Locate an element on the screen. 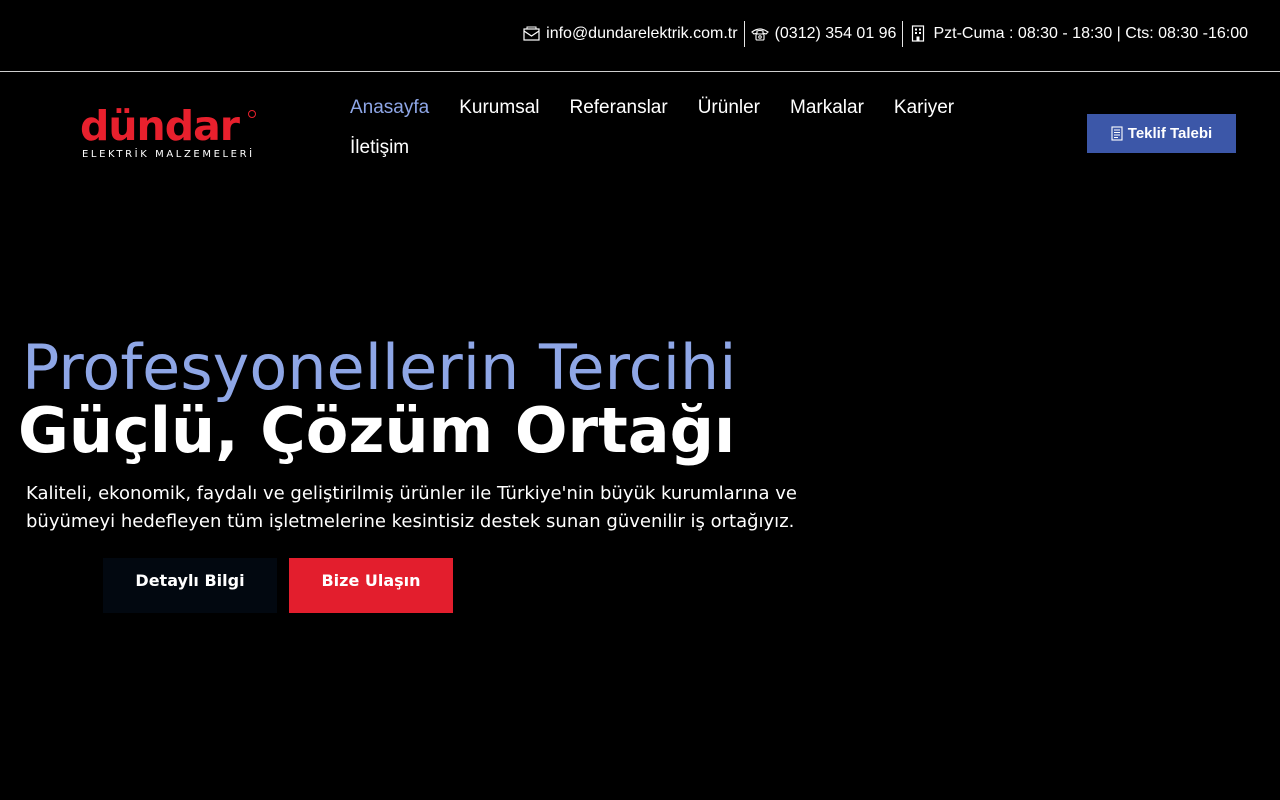 The height and width of the screenshot is (800, 1280). logo-subtitle: ELEKTRİK MALZEMELERİ is located at coordinates (168, 154).